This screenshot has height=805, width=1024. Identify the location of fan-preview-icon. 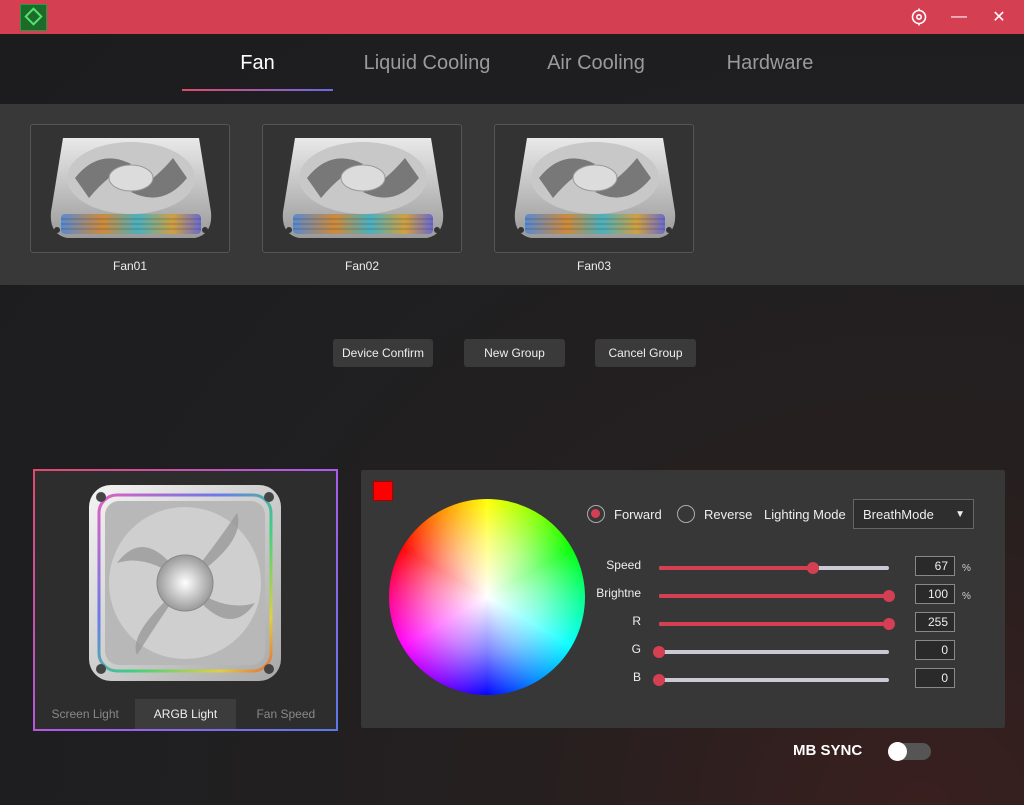
(185, 583).